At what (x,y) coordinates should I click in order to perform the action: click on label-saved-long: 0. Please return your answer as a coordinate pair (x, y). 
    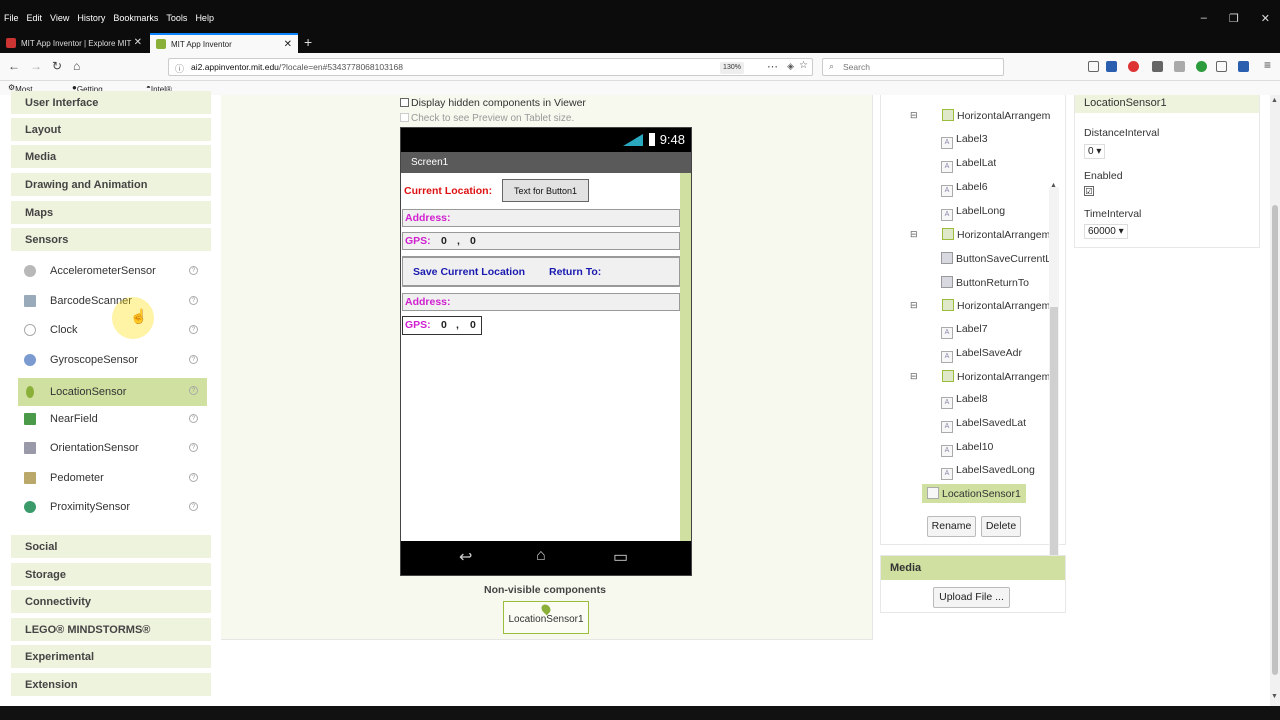
    Looking at the image, I should click on (473, 325).